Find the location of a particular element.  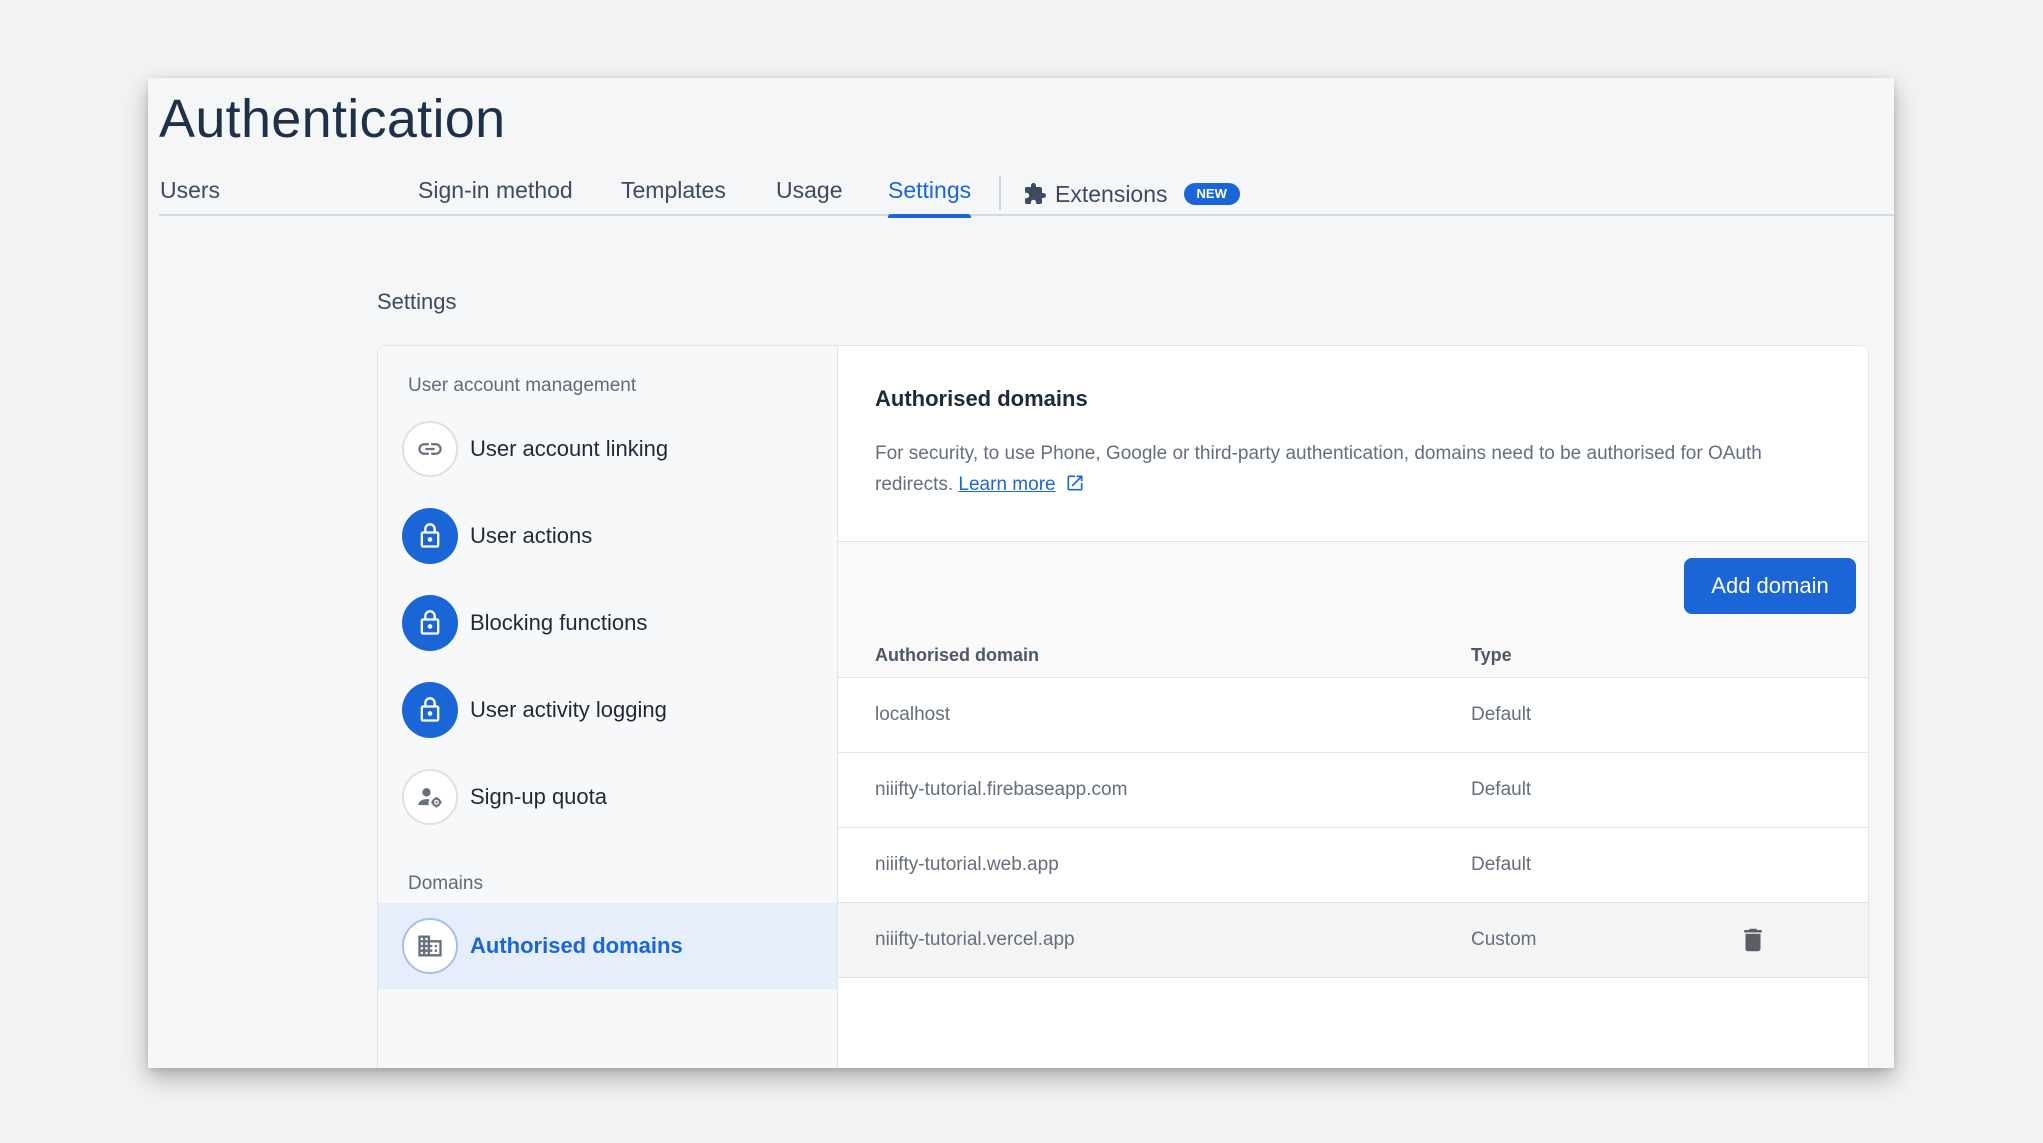

table-row: localhost Default is located at coordinates (1353, 715).